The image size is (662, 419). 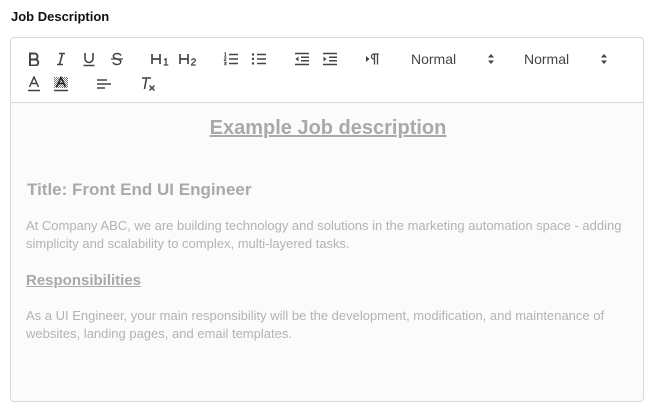 I want to click on header-select: Normal, so click(x=566, y=59).